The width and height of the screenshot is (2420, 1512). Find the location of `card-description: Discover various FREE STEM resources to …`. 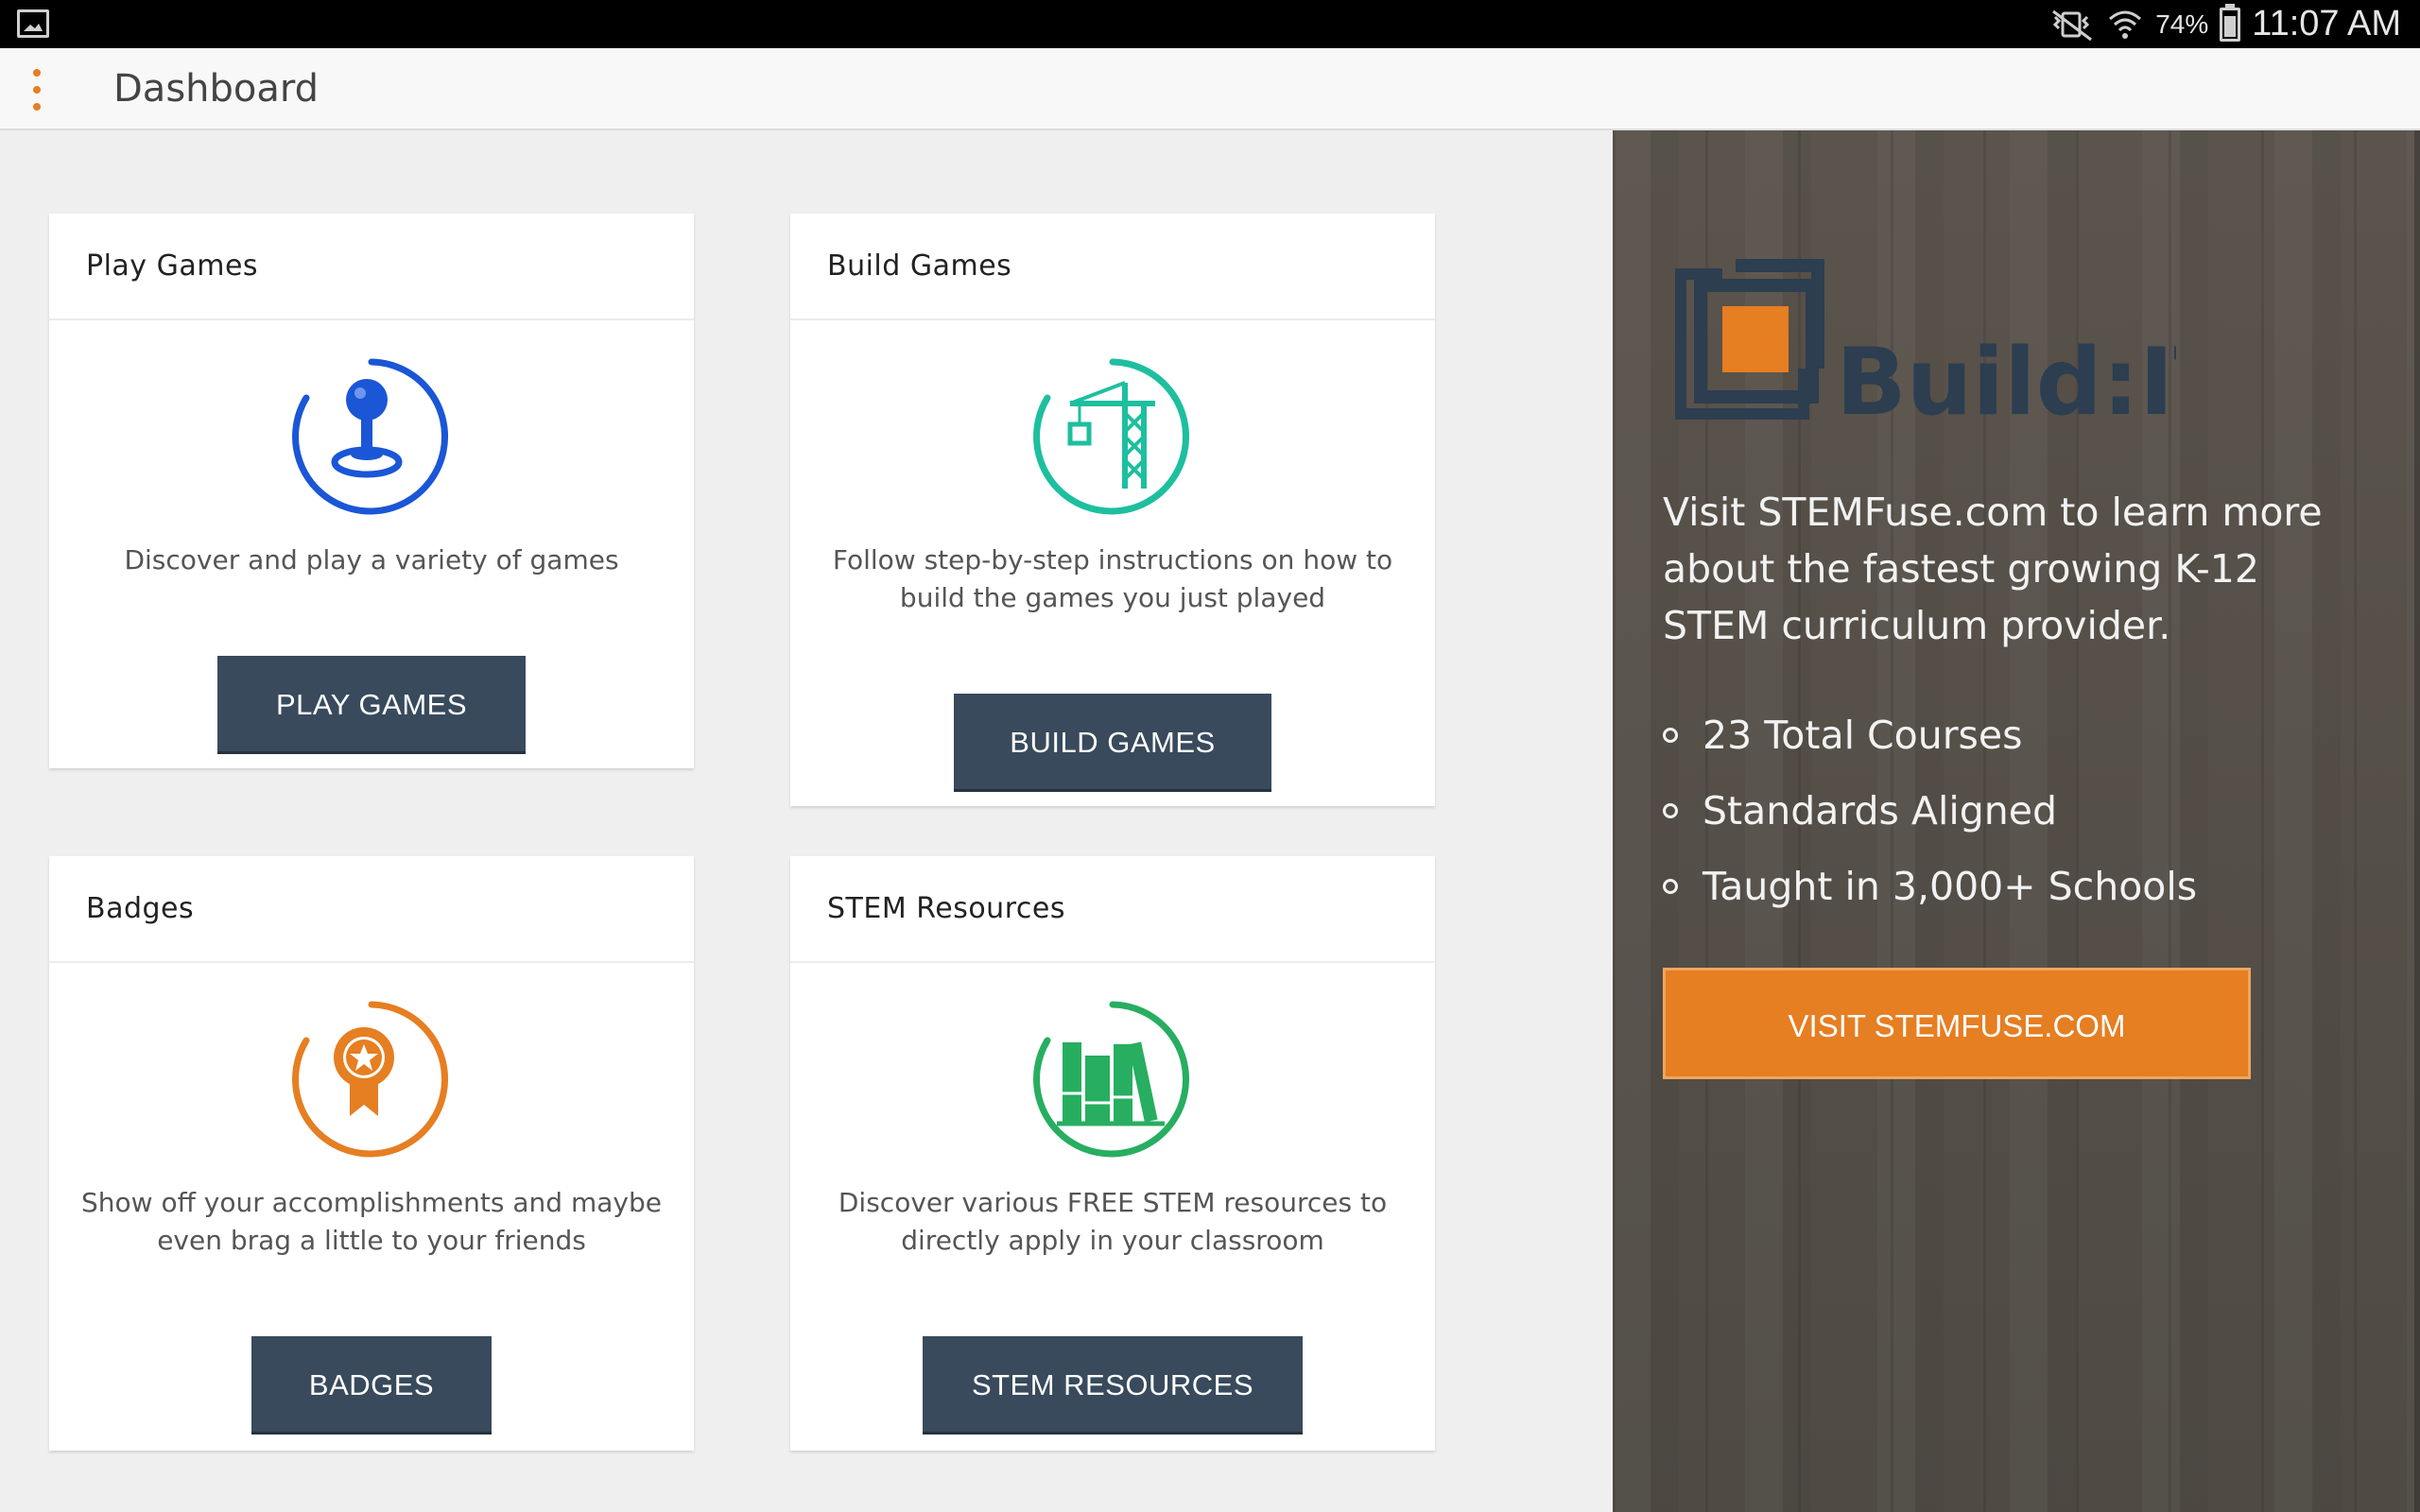

card-description: Discover various FREE STEM resources to … is located at coordinates (1113, 1221).